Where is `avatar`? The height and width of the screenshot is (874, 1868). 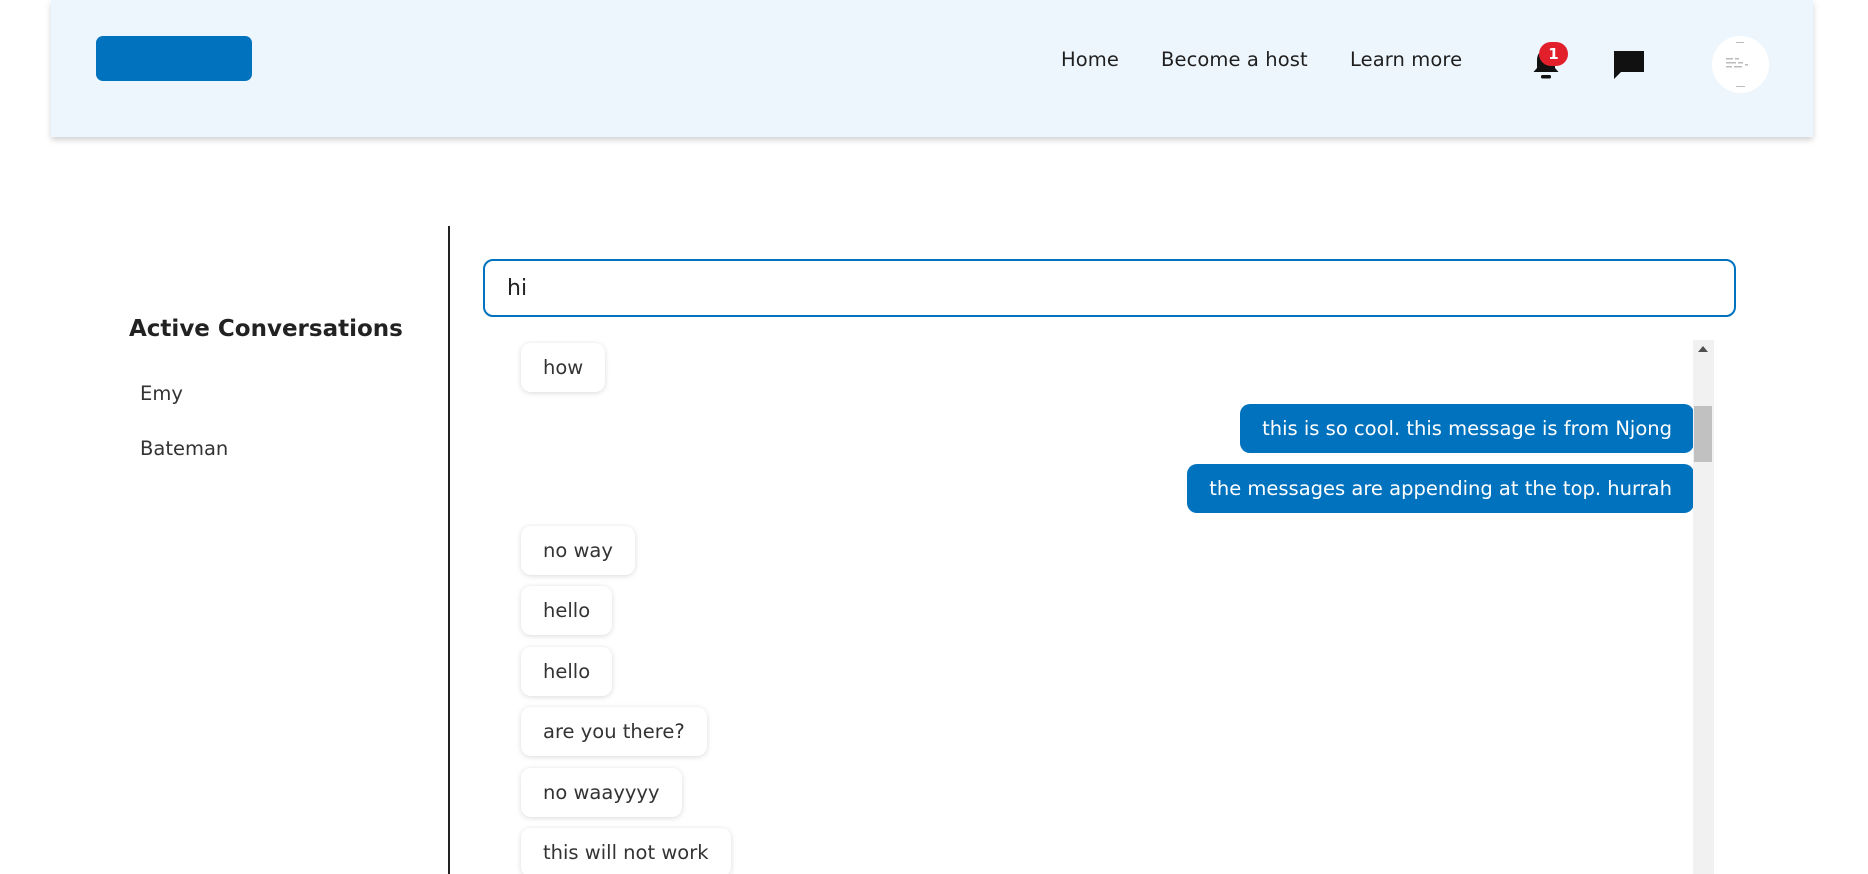
avatar is located at coordinates (1740, 64).